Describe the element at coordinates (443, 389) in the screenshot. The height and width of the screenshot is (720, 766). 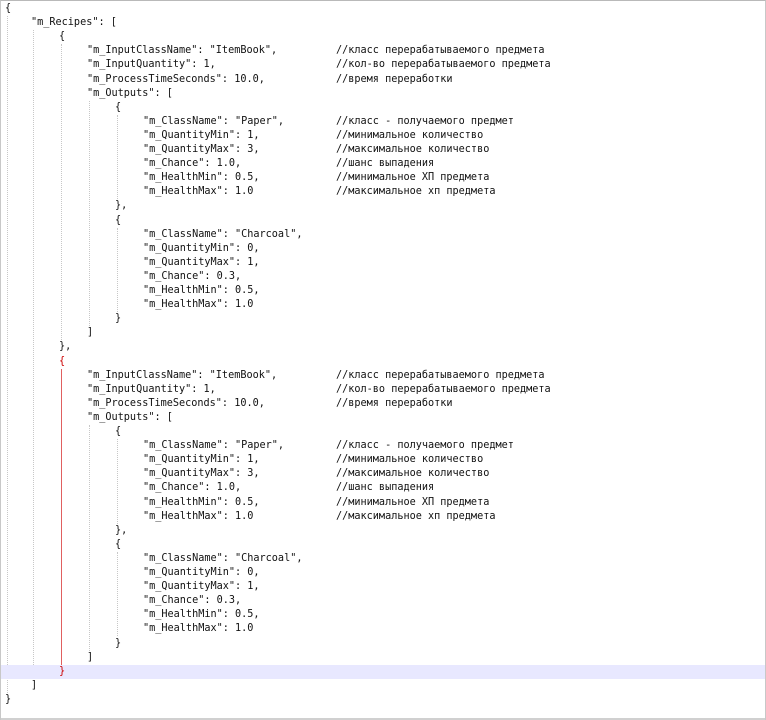
I see `code-comment: //кол-во перерабатываемого предмета` at that location.